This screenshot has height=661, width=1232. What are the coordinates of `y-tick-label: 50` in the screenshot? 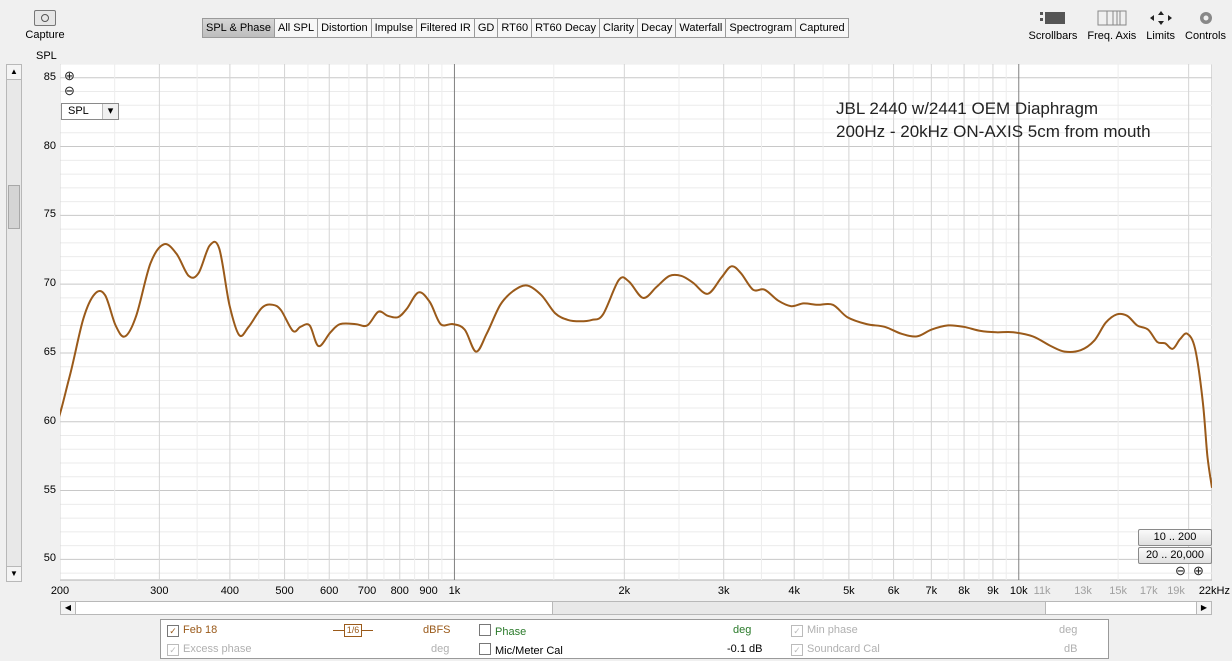 It's located at (49, 558).